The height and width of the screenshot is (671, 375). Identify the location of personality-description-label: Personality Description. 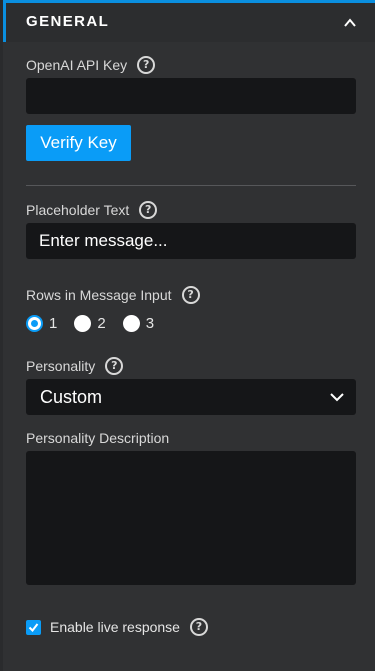
(98, 438).